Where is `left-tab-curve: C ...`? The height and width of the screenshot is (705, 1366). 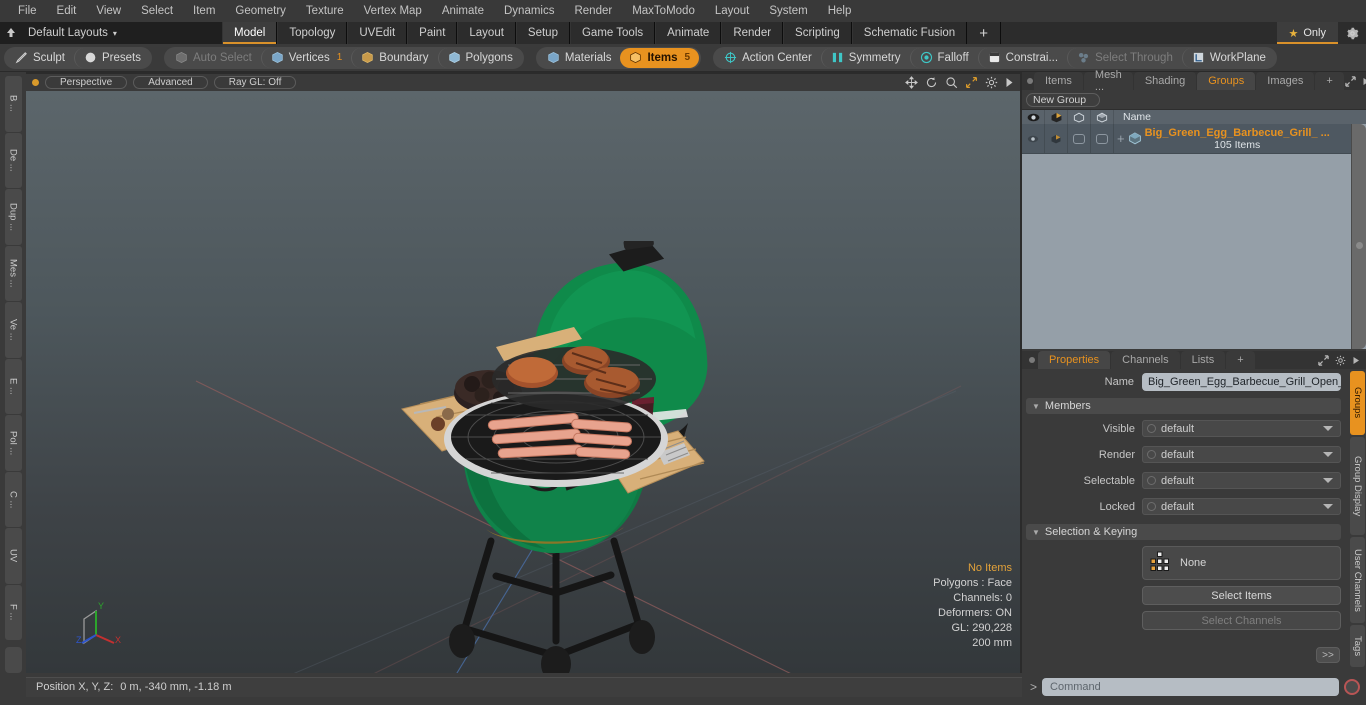 left-tab-curve: C ... is located at coordinates (13, 499).